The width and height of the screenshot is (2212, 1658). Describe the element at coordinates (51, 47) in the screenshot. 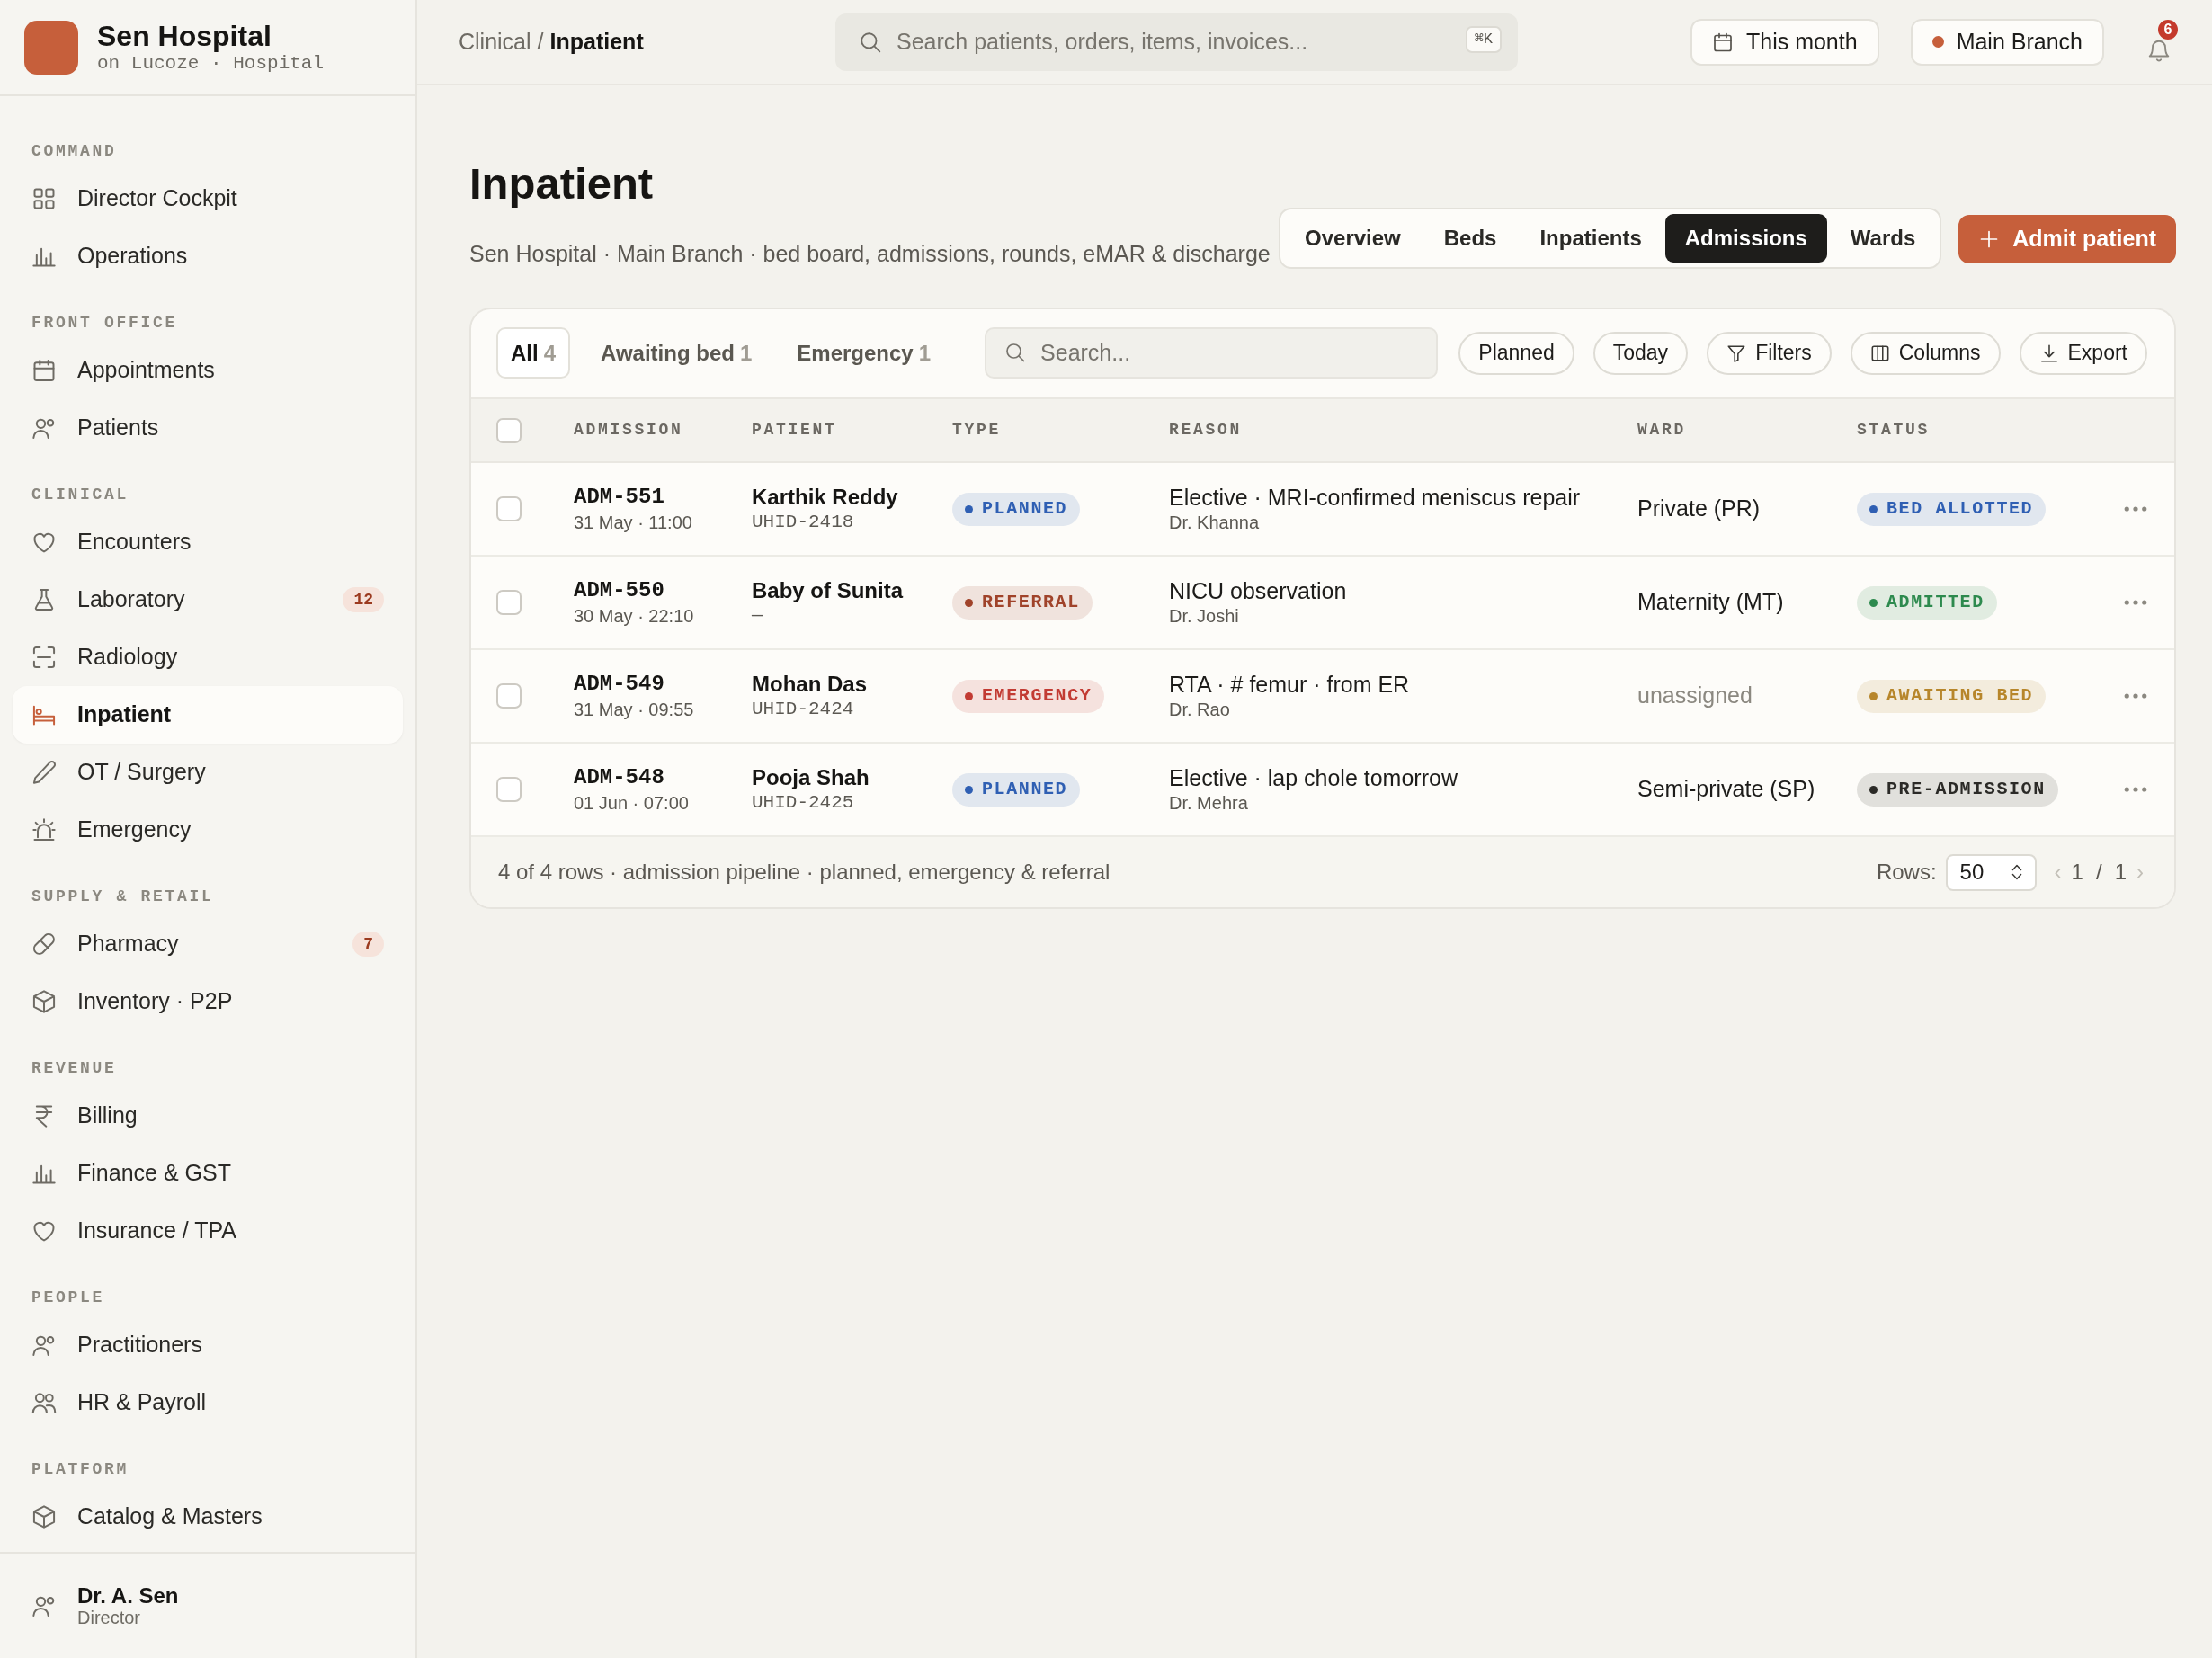

I see `logo-icon` at that location.